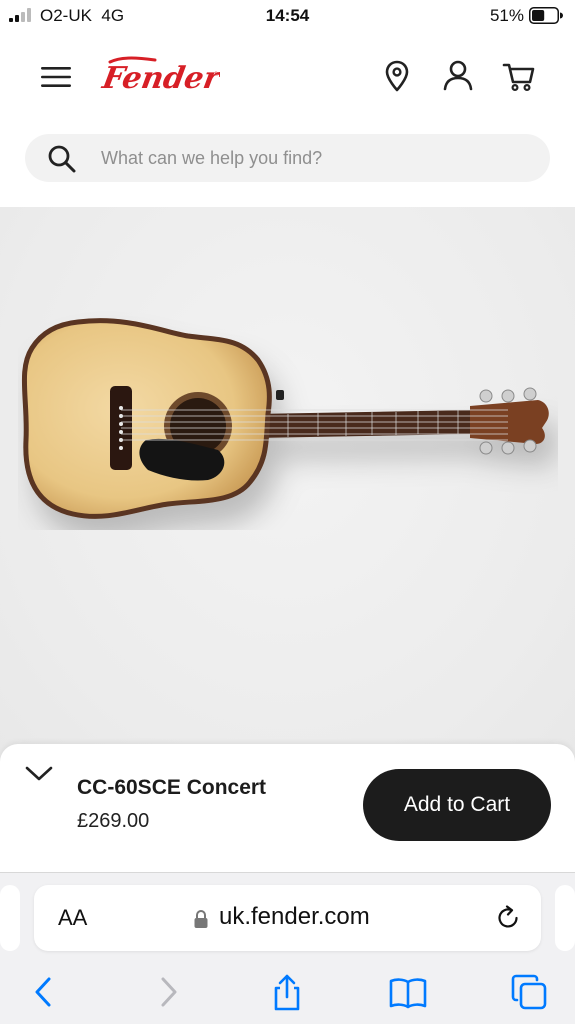 This screenshot has width=575, height=1024. I want to click on bookmarks-icon, so click(408, 992).